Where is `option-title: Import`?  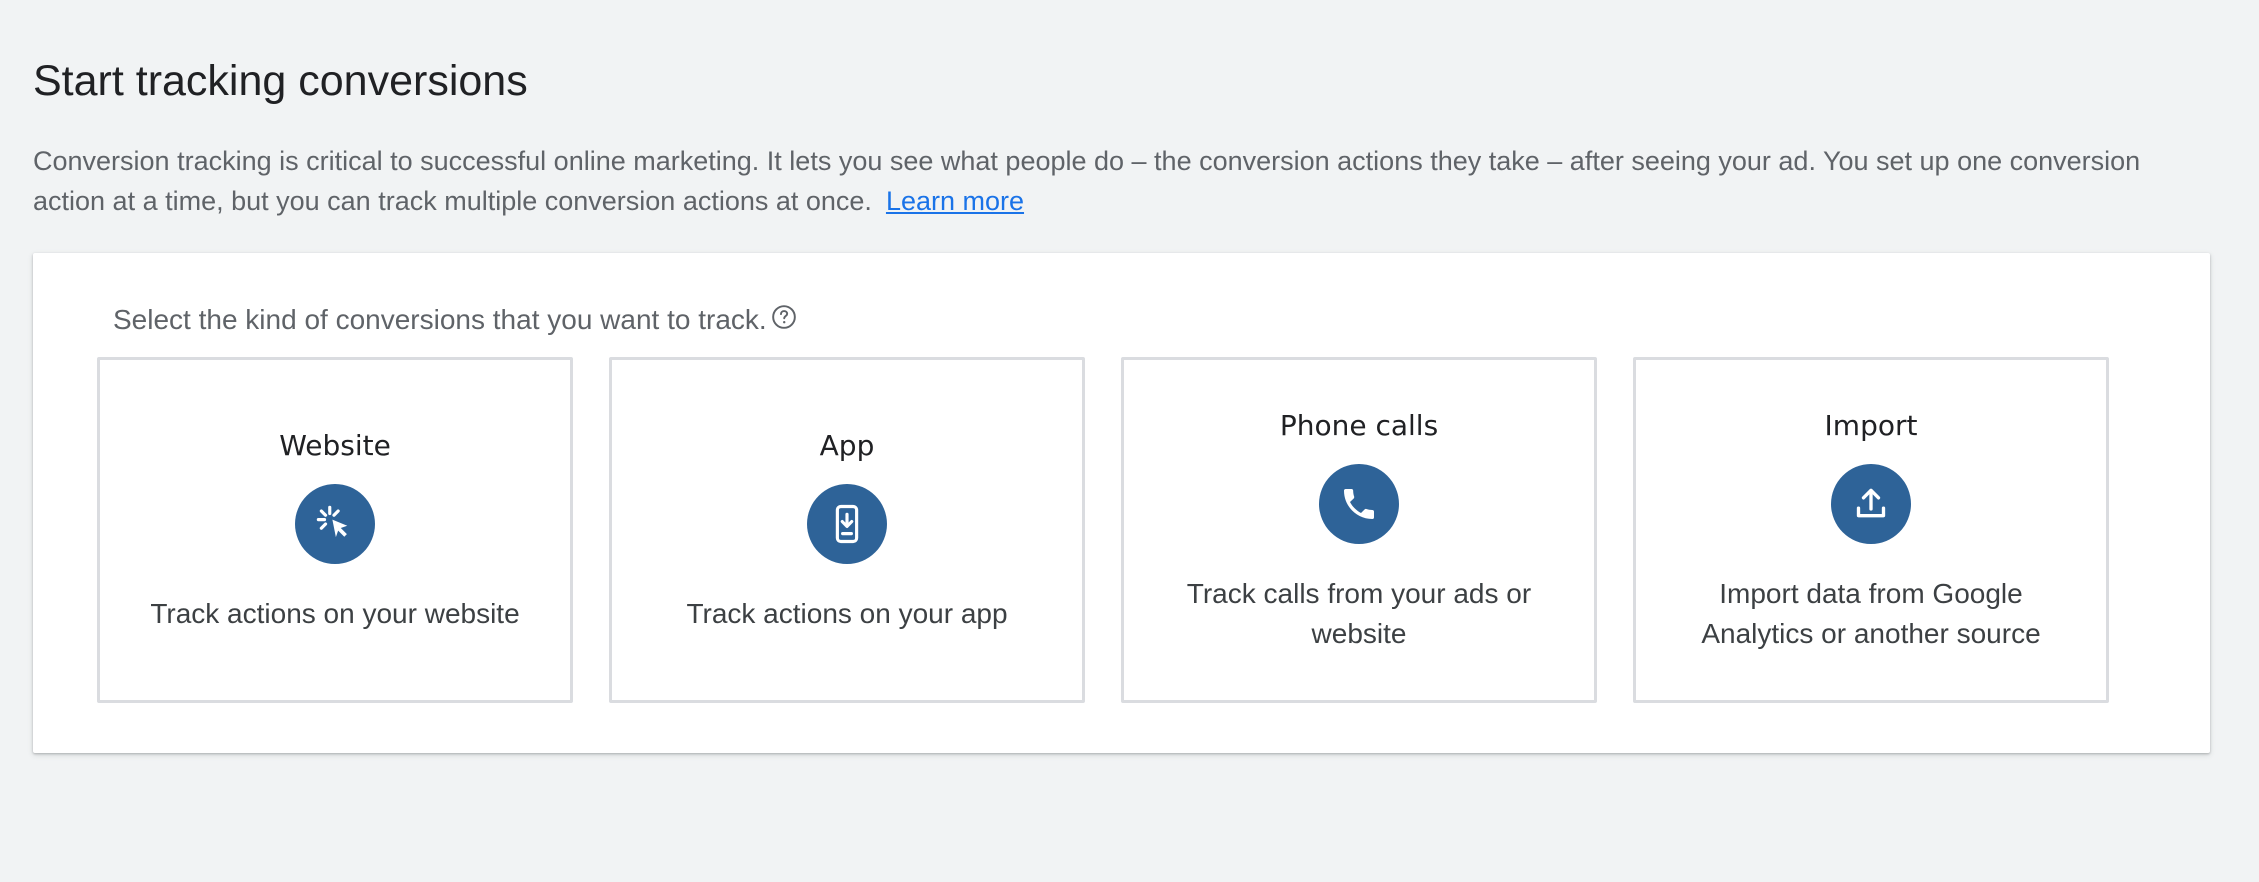
option-title: Import is located at coordinates (1871, 425).